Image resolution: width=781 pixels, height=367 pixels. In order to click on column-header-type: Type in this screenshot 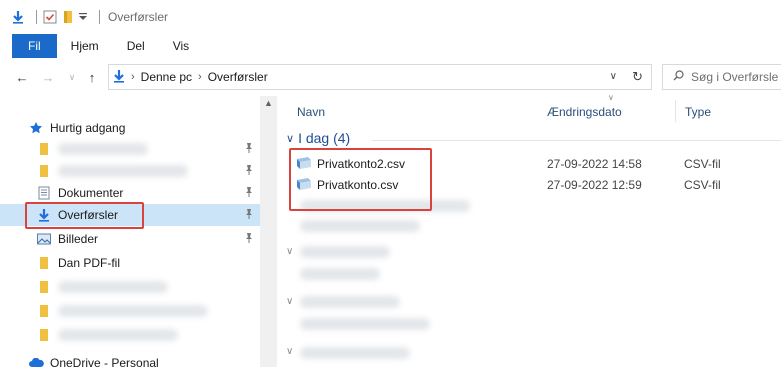, I will do `click(698, 112)`.